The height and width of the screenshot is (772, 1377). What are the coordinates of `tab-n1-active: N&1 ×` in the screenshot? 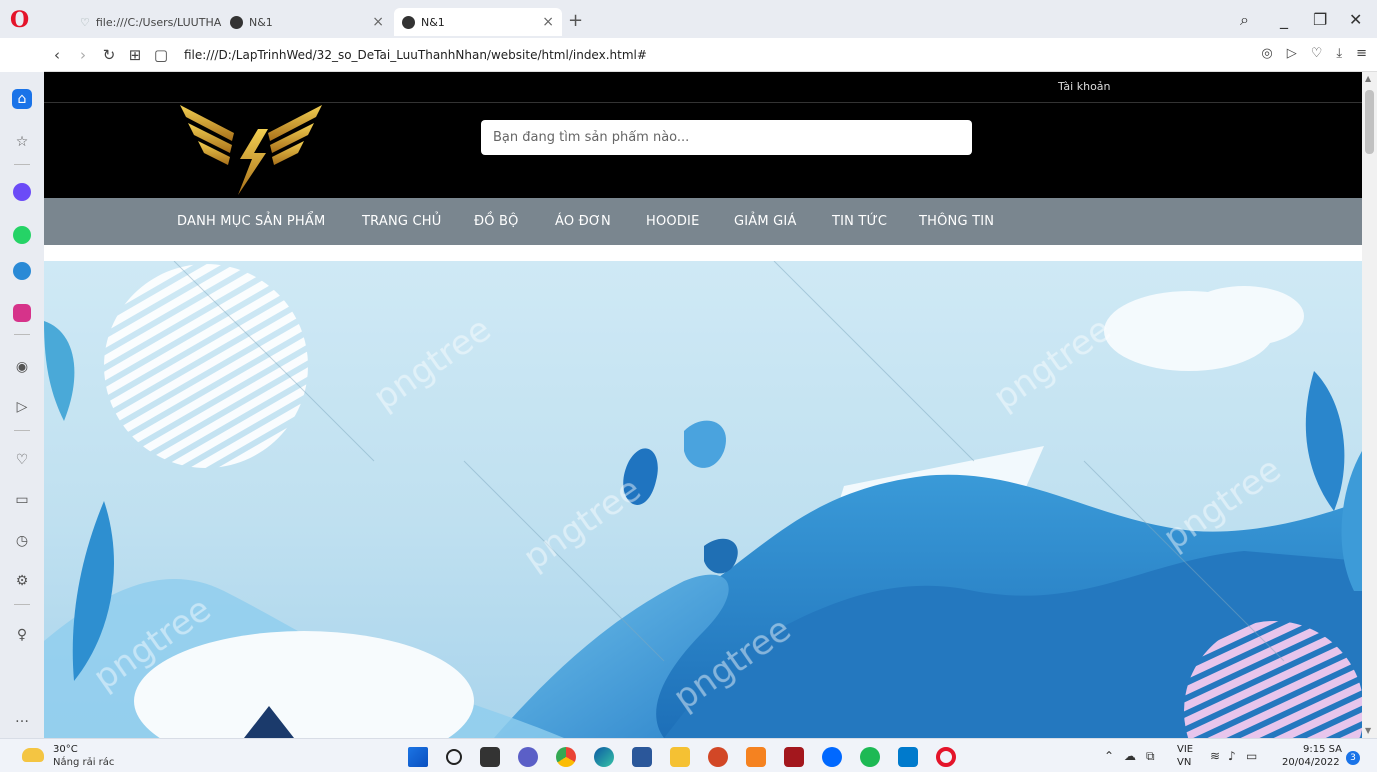 It's located at (478, 22).